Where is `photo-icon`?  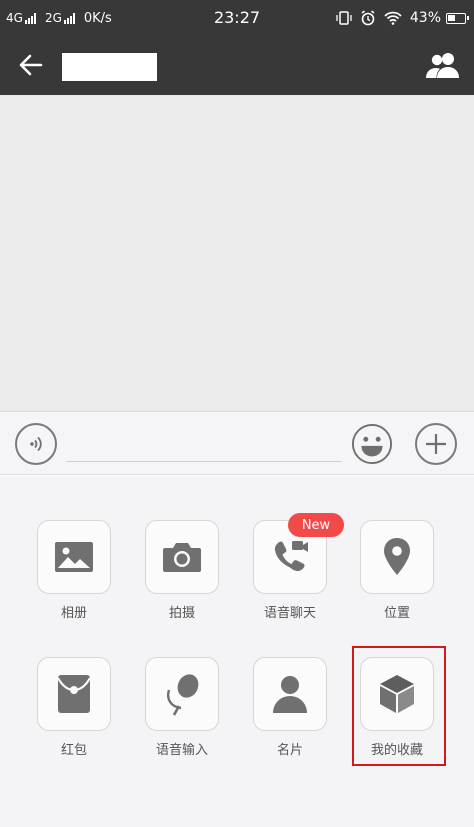 photo-icon is located at coordinates (74, 557).